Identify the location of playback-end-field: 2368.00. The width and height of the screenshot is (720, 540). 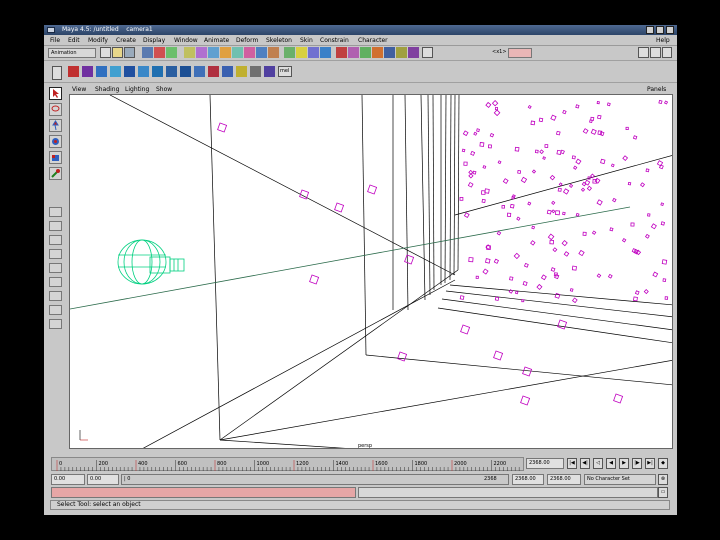
(528, 479).